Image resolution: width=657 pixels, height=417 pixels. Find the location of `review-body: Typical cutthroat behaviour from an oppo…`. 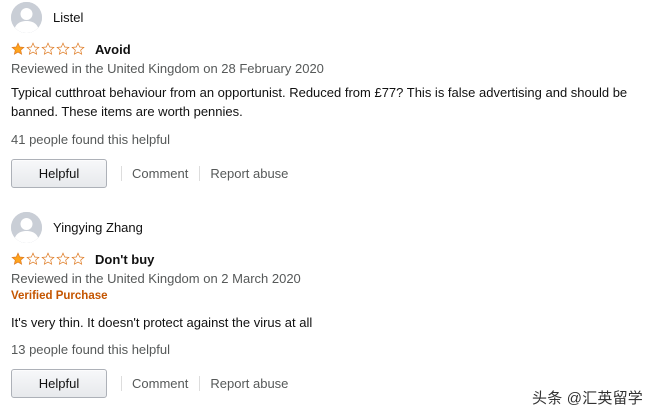

review-body: Typical cutthroat behaviour from an oppo… is located at coordinates (319, 102).